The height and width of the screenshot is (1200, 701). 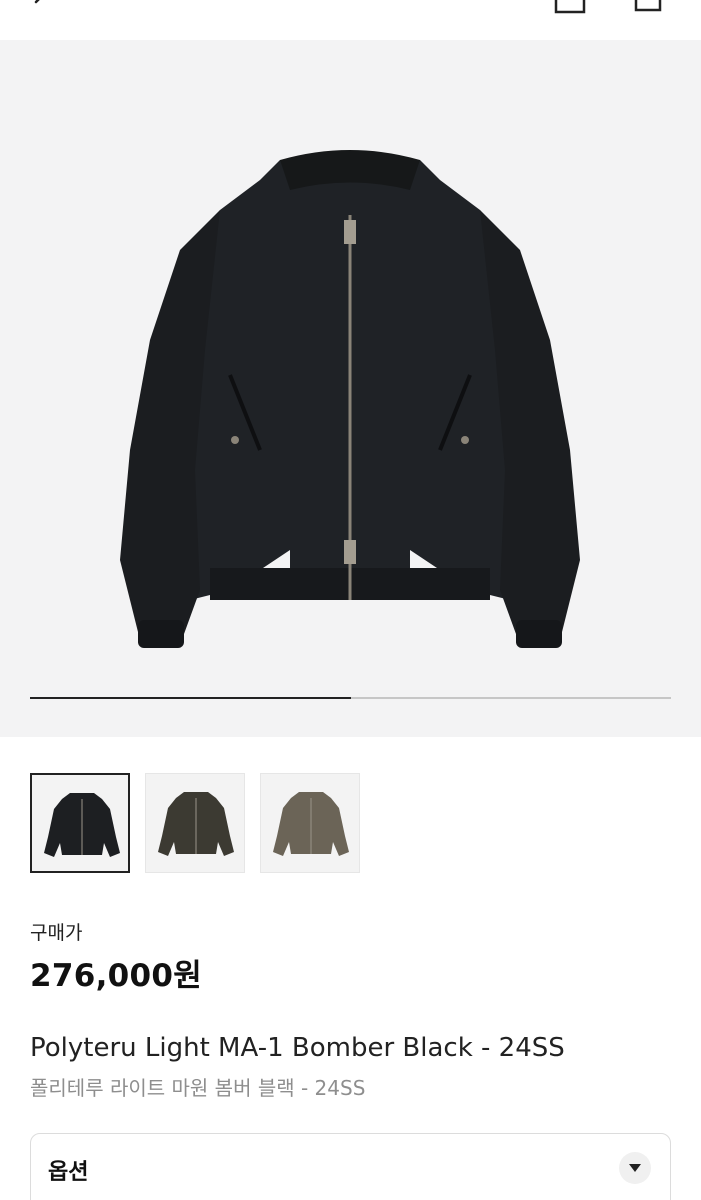 I want to click on shopping-bag-icon, so click(x=570, y=8).